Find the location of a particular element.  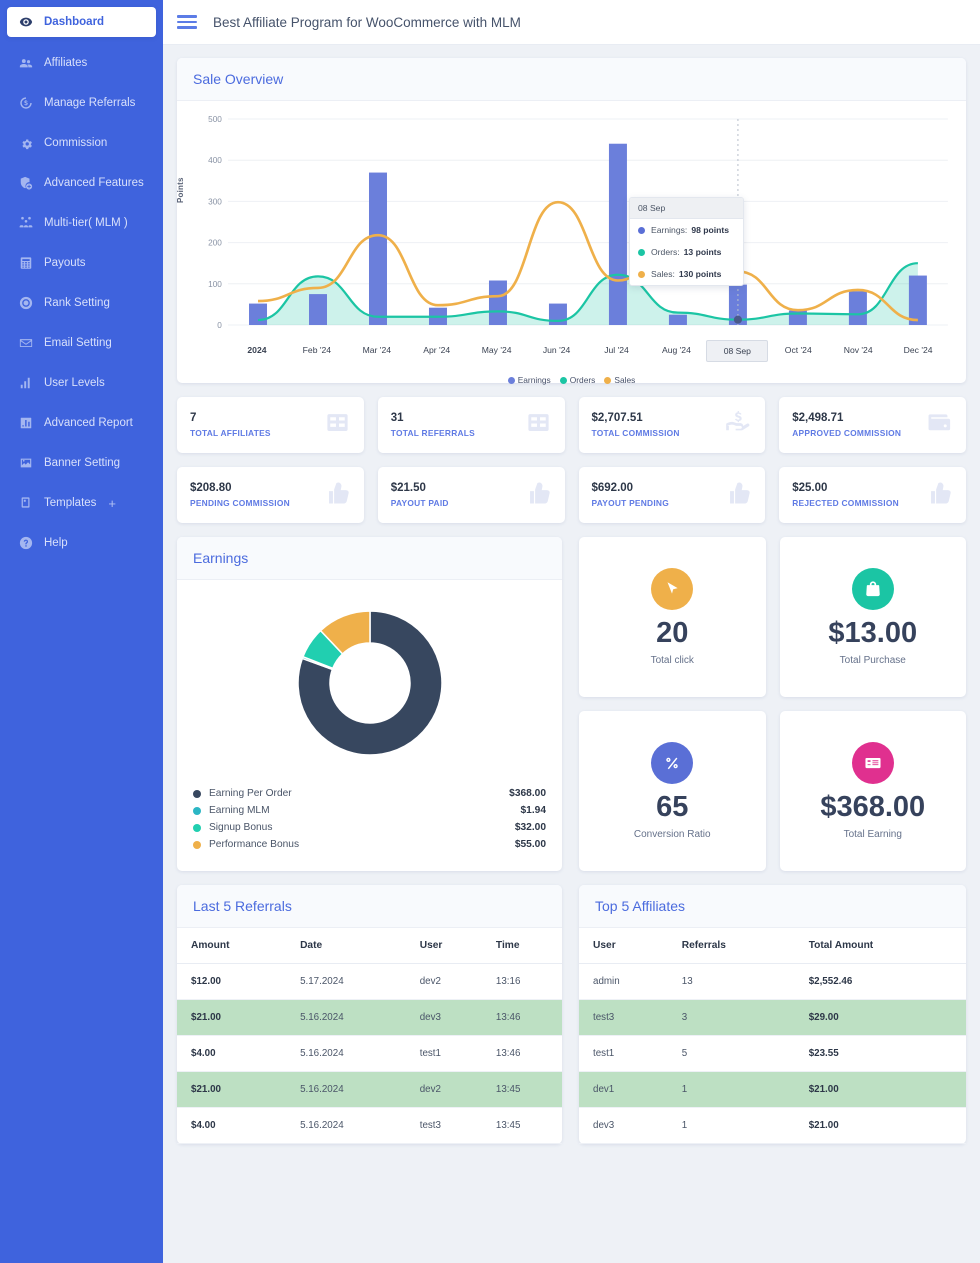

tooltip-row: Earnings: 98 points is located at coordinates (686, 230).